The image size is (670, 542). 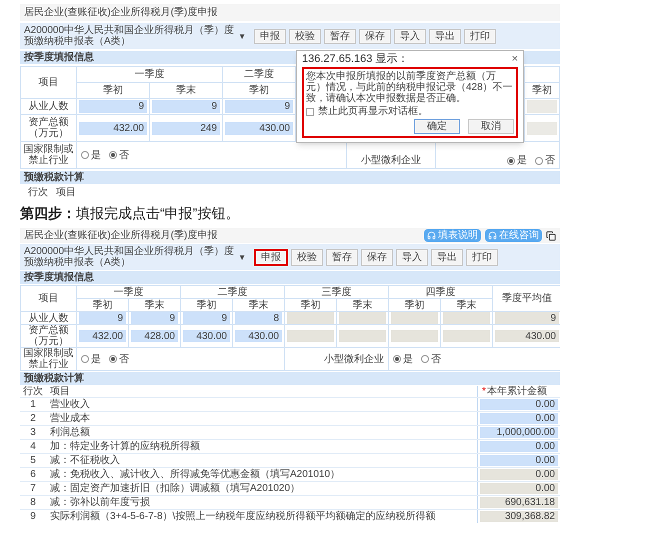 I want to click on checkbox-label: 禁止此页再显示对话框。, so click(x=373, y=111).